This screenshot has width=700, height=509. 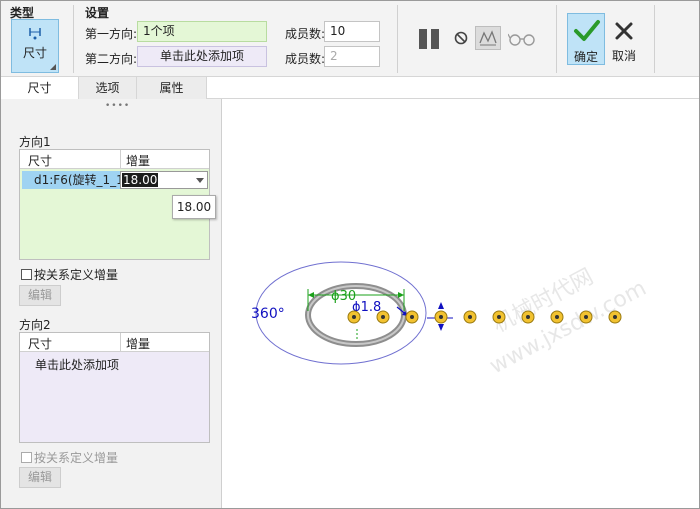 What do you see at coordinates (305, 34) in the screenshot?
I see `members1-label: 成员数:` at bounding box center [305, 34].